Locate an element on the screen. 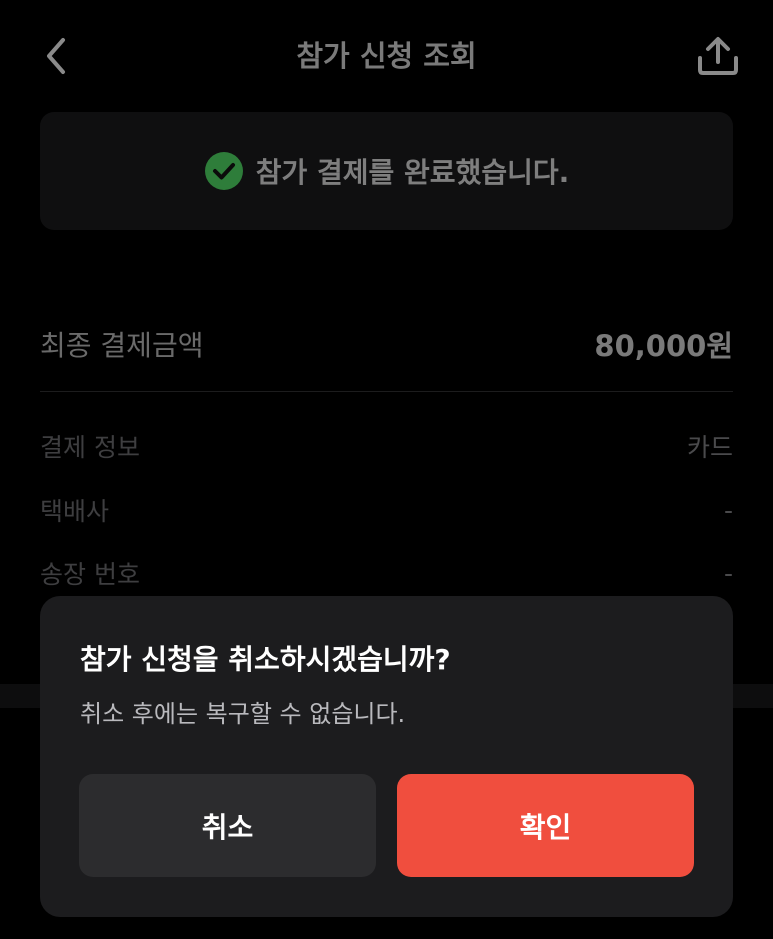 The image size is (773, 939). total-amount-label: 최종 결제금액 is located at coordinates (122, 345).